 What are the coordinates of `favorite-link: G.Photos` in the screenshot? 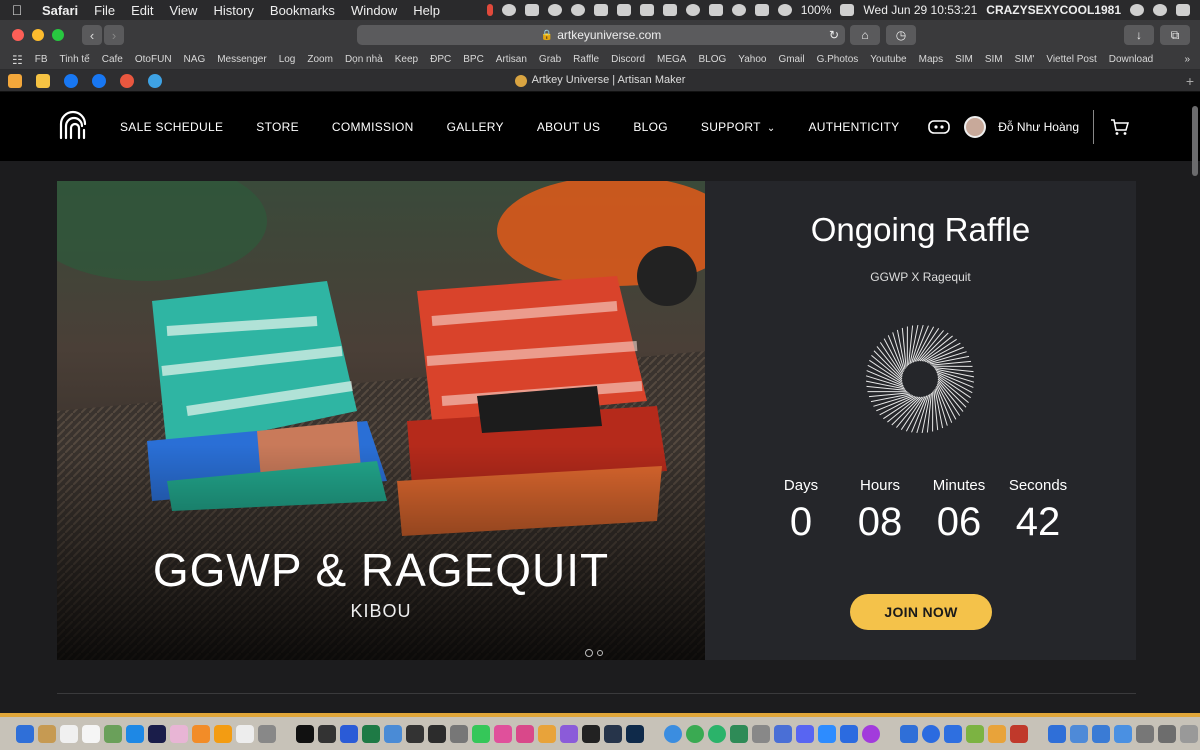 It's located at (838, 59).